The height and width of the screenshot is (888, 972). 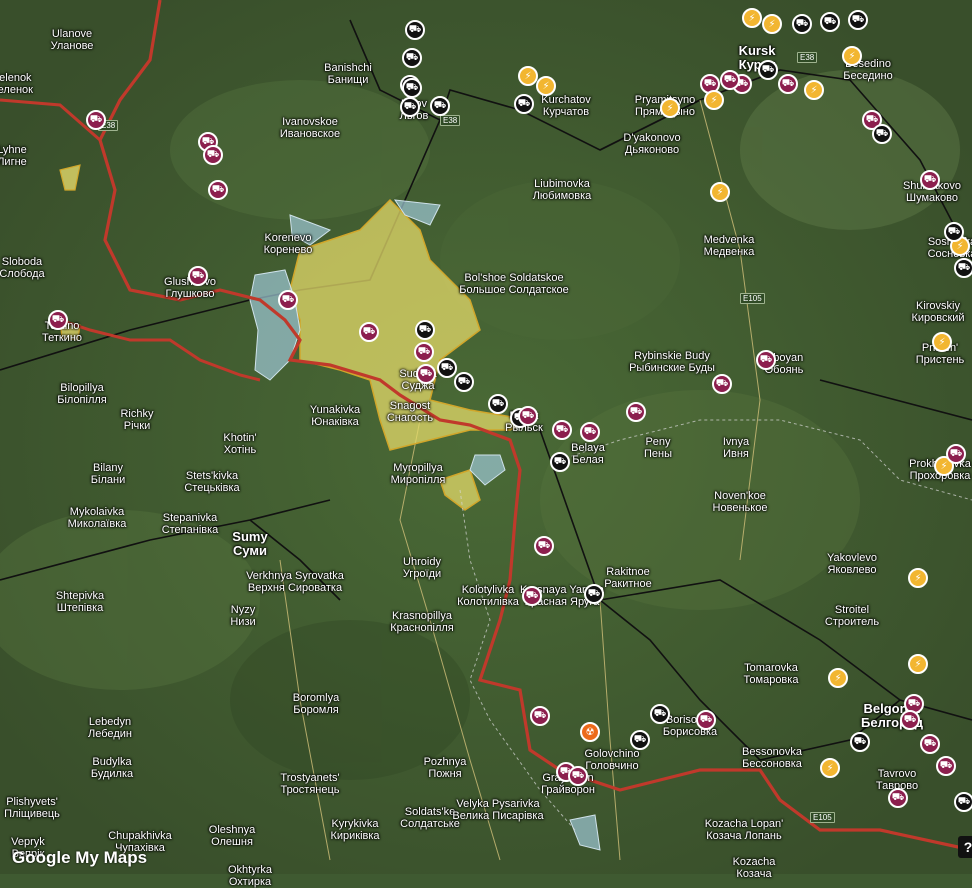 What do you see at coordinates (190, 294) in the screenshot?
I see `place-name-local: Глушково` at bounding box center [190, 294].